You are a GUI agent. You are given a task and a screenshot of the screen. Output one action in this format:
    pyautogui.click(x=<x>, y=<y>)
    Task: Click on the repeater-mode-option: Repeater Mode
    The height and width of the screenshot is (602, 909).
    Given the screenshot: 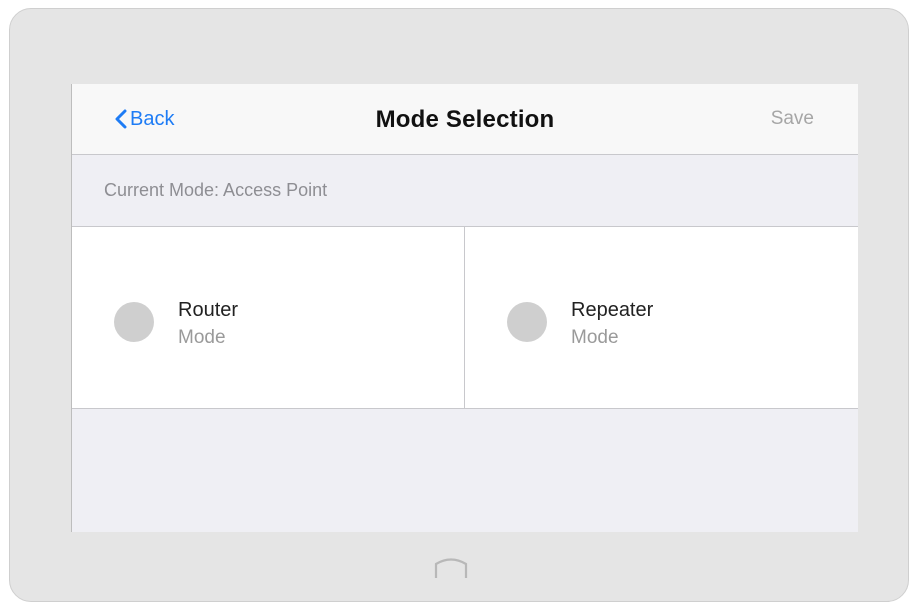 What is the action you would take?
    pyautogui.click(x=661, y=317)
    